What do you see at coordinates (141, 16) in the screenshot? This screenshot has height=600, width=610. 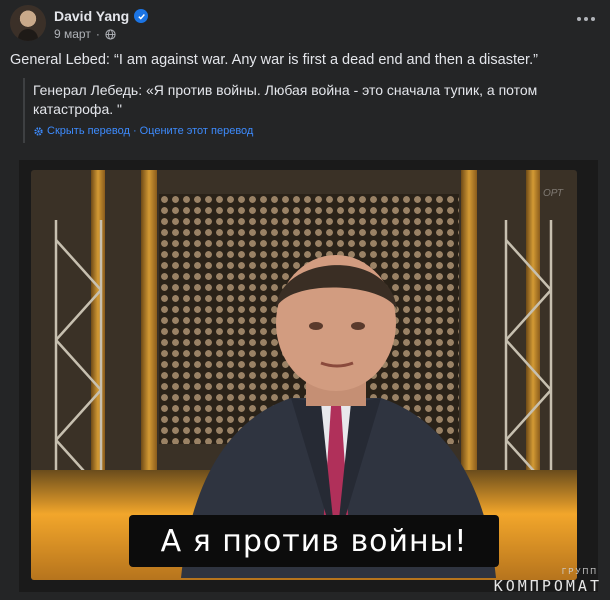 I see `verified-badge-icon` at bounding box center [141, 16].